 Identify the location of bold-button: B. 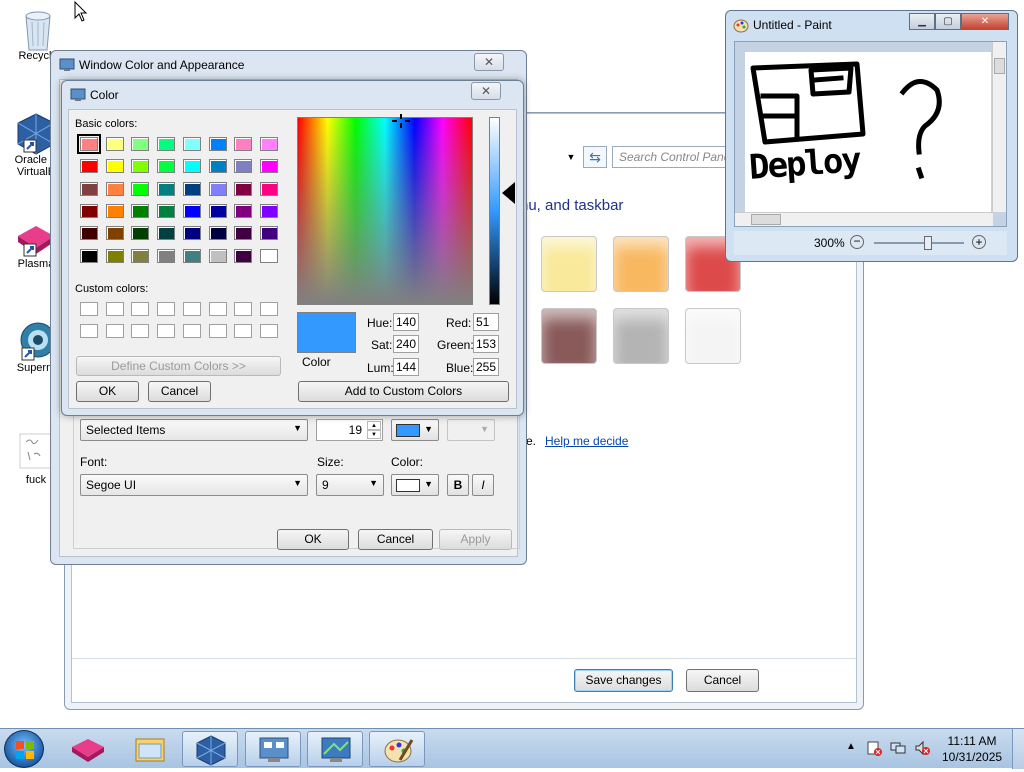
(458, 485).